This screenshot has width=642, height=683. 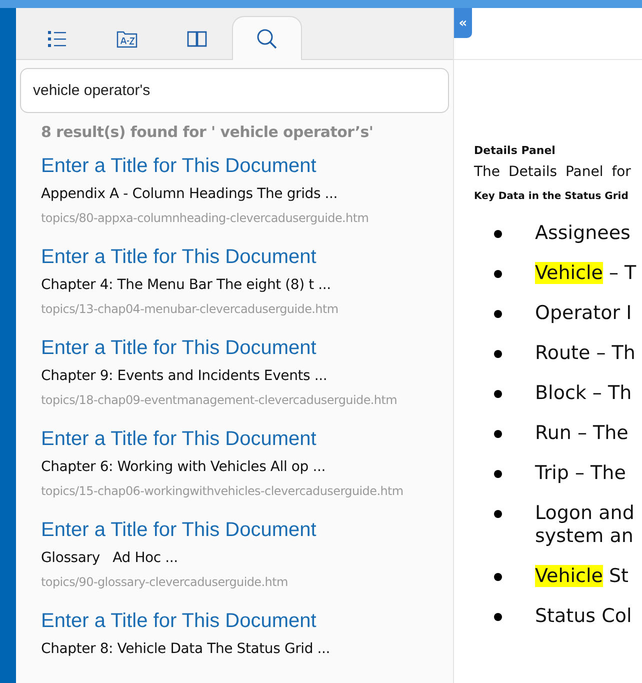 I want to click on collapse-button: «, so click(x=463, y=23).